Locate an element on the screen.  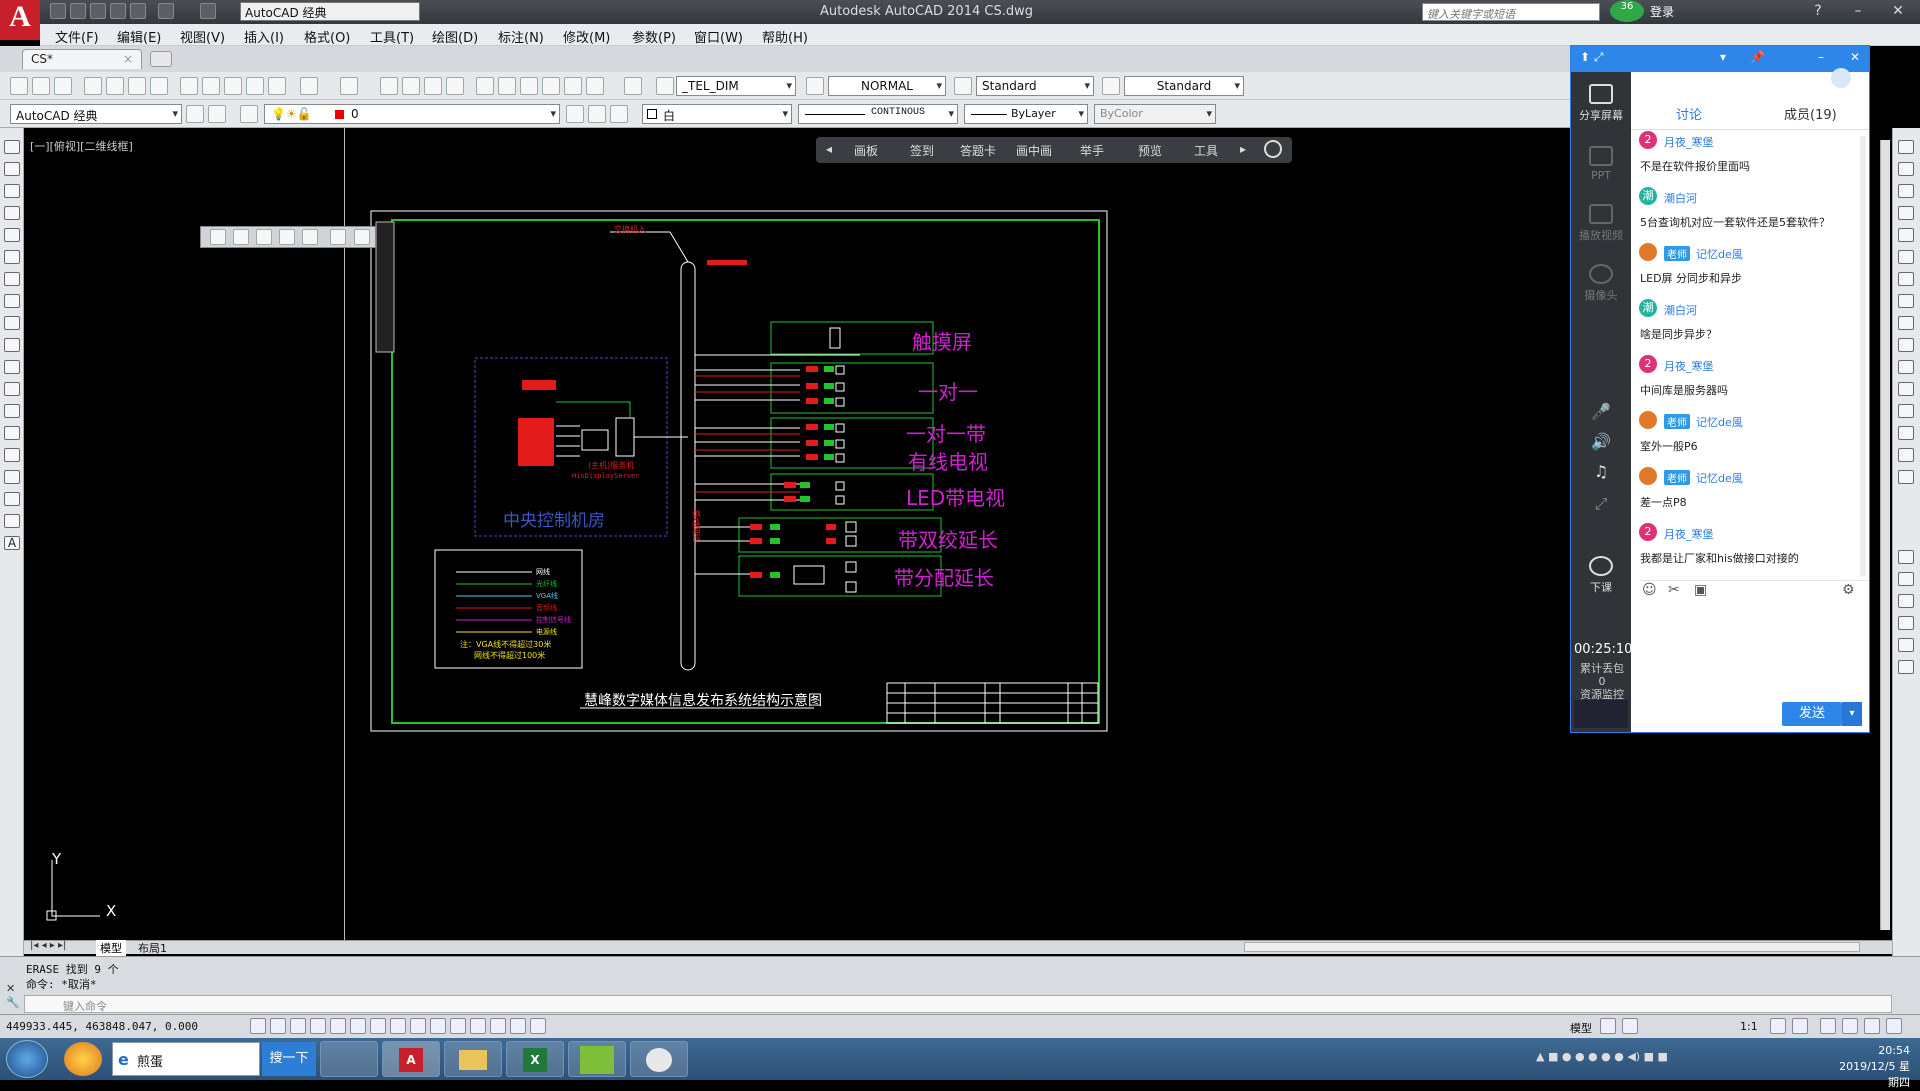
clean-screen-icon is located at coordinates (1894, 1026).